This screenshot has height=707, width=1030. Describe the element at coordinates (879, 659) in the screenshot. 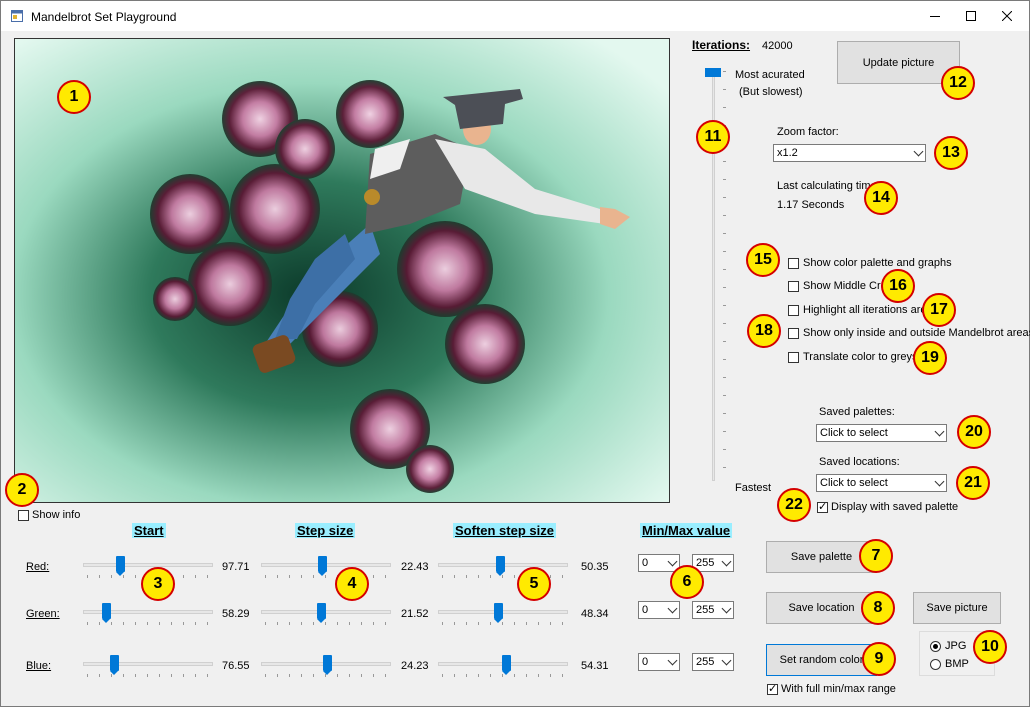

I see `annotation-badge-9: 9` at that location.